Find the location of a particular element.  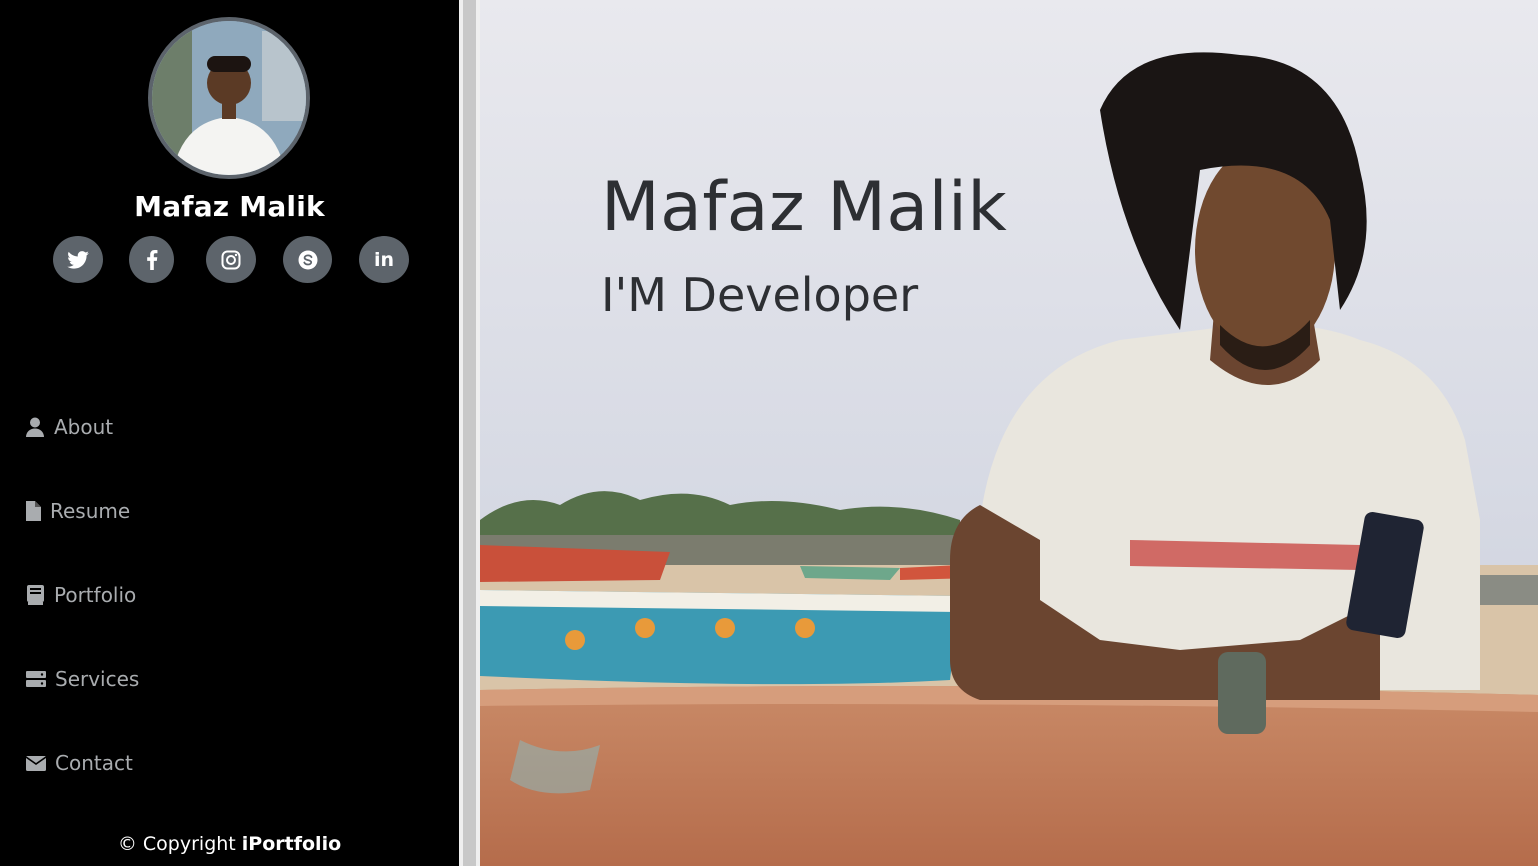

envelope-icon is located at coordinates (35, 763).